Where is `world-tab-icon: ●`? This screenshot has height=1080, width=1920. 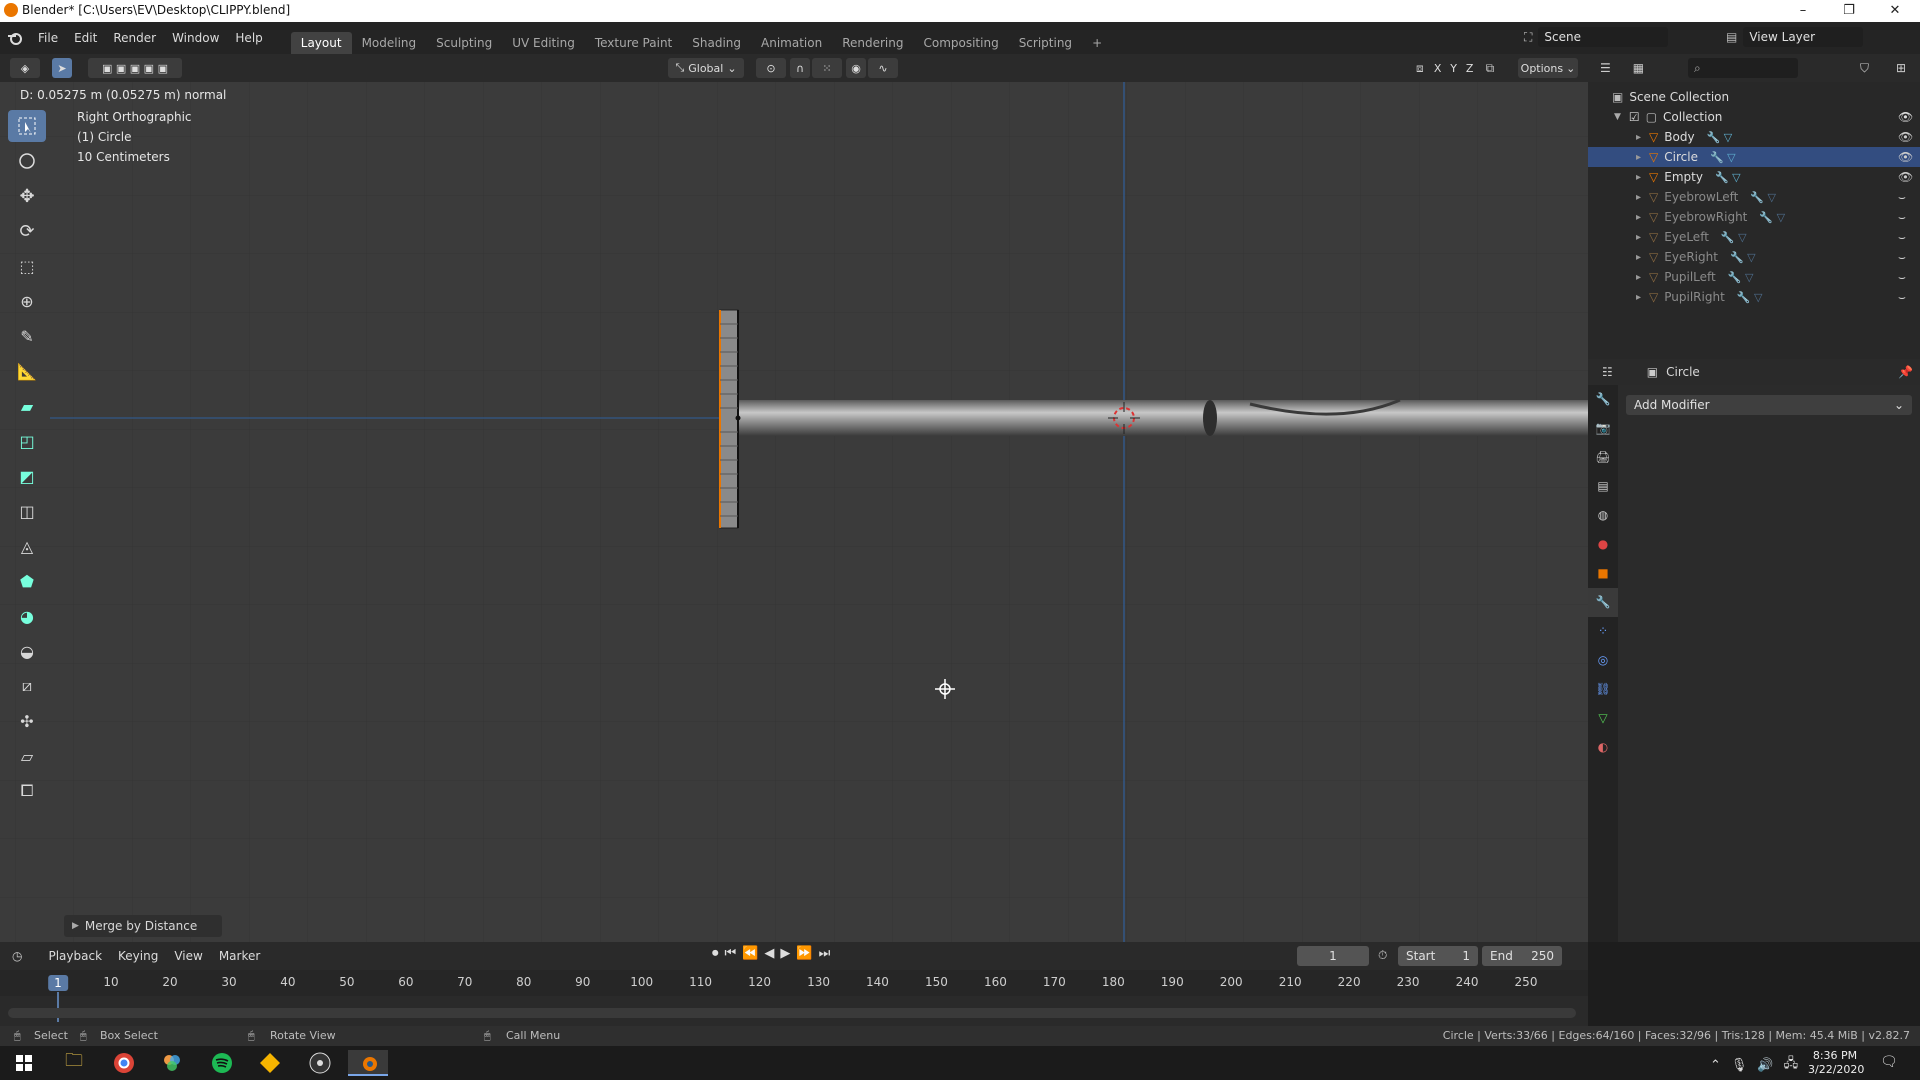
world-tab-icon: ● is located at coordinates (1603, 544).